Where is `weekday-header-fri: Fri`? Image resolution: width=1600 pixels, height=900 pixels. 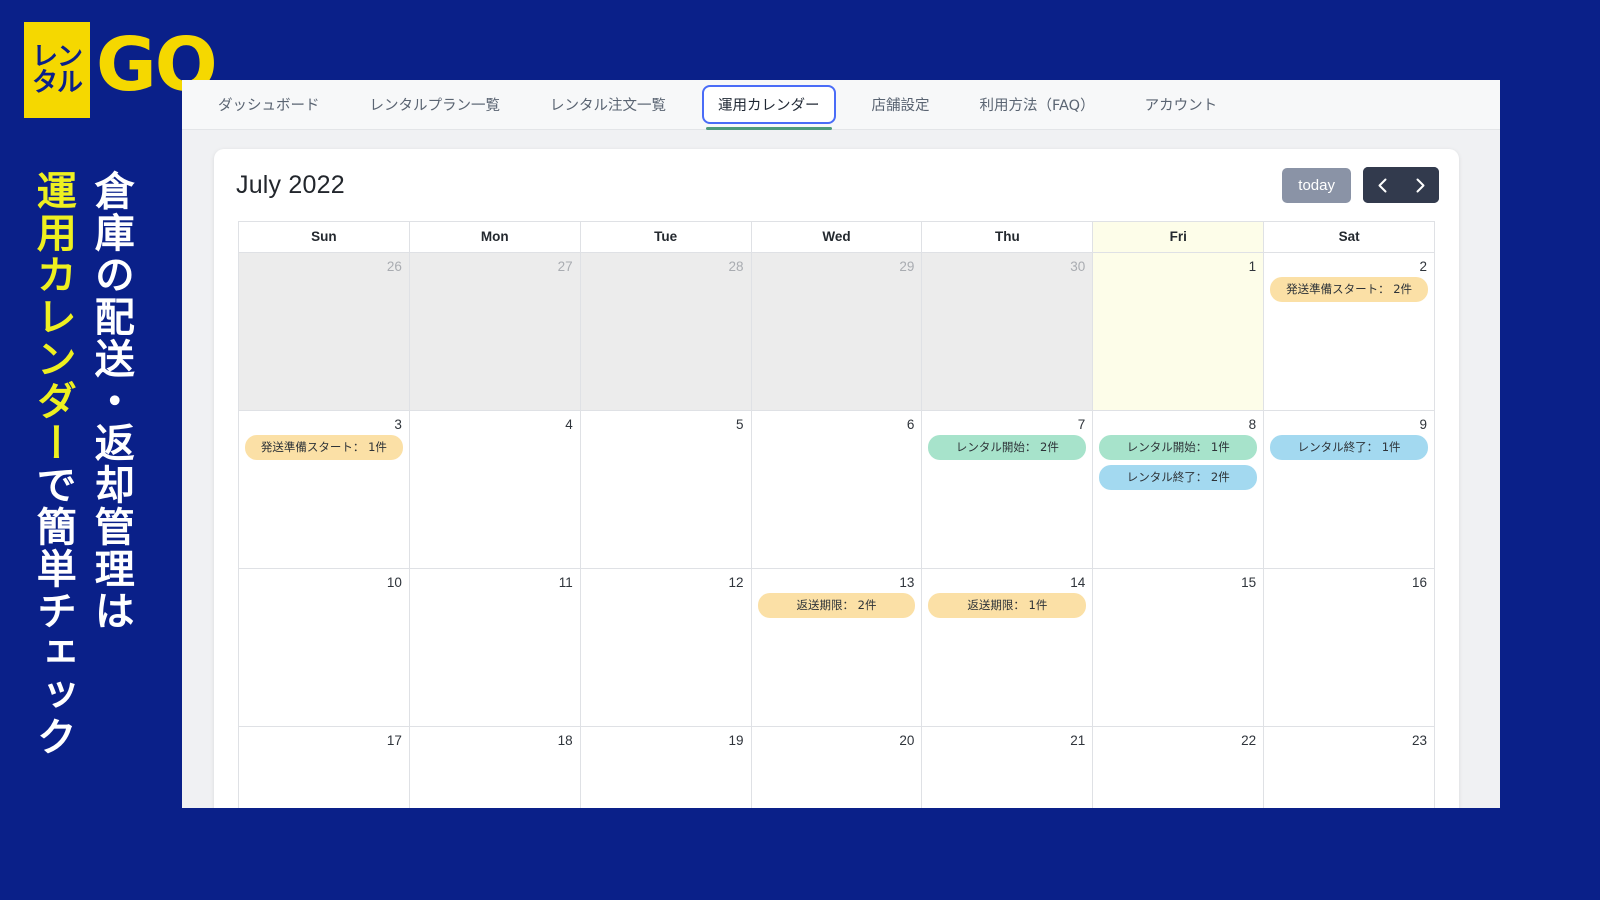
weekday-header-fri: Fri is located at coordinates (1179, 237).